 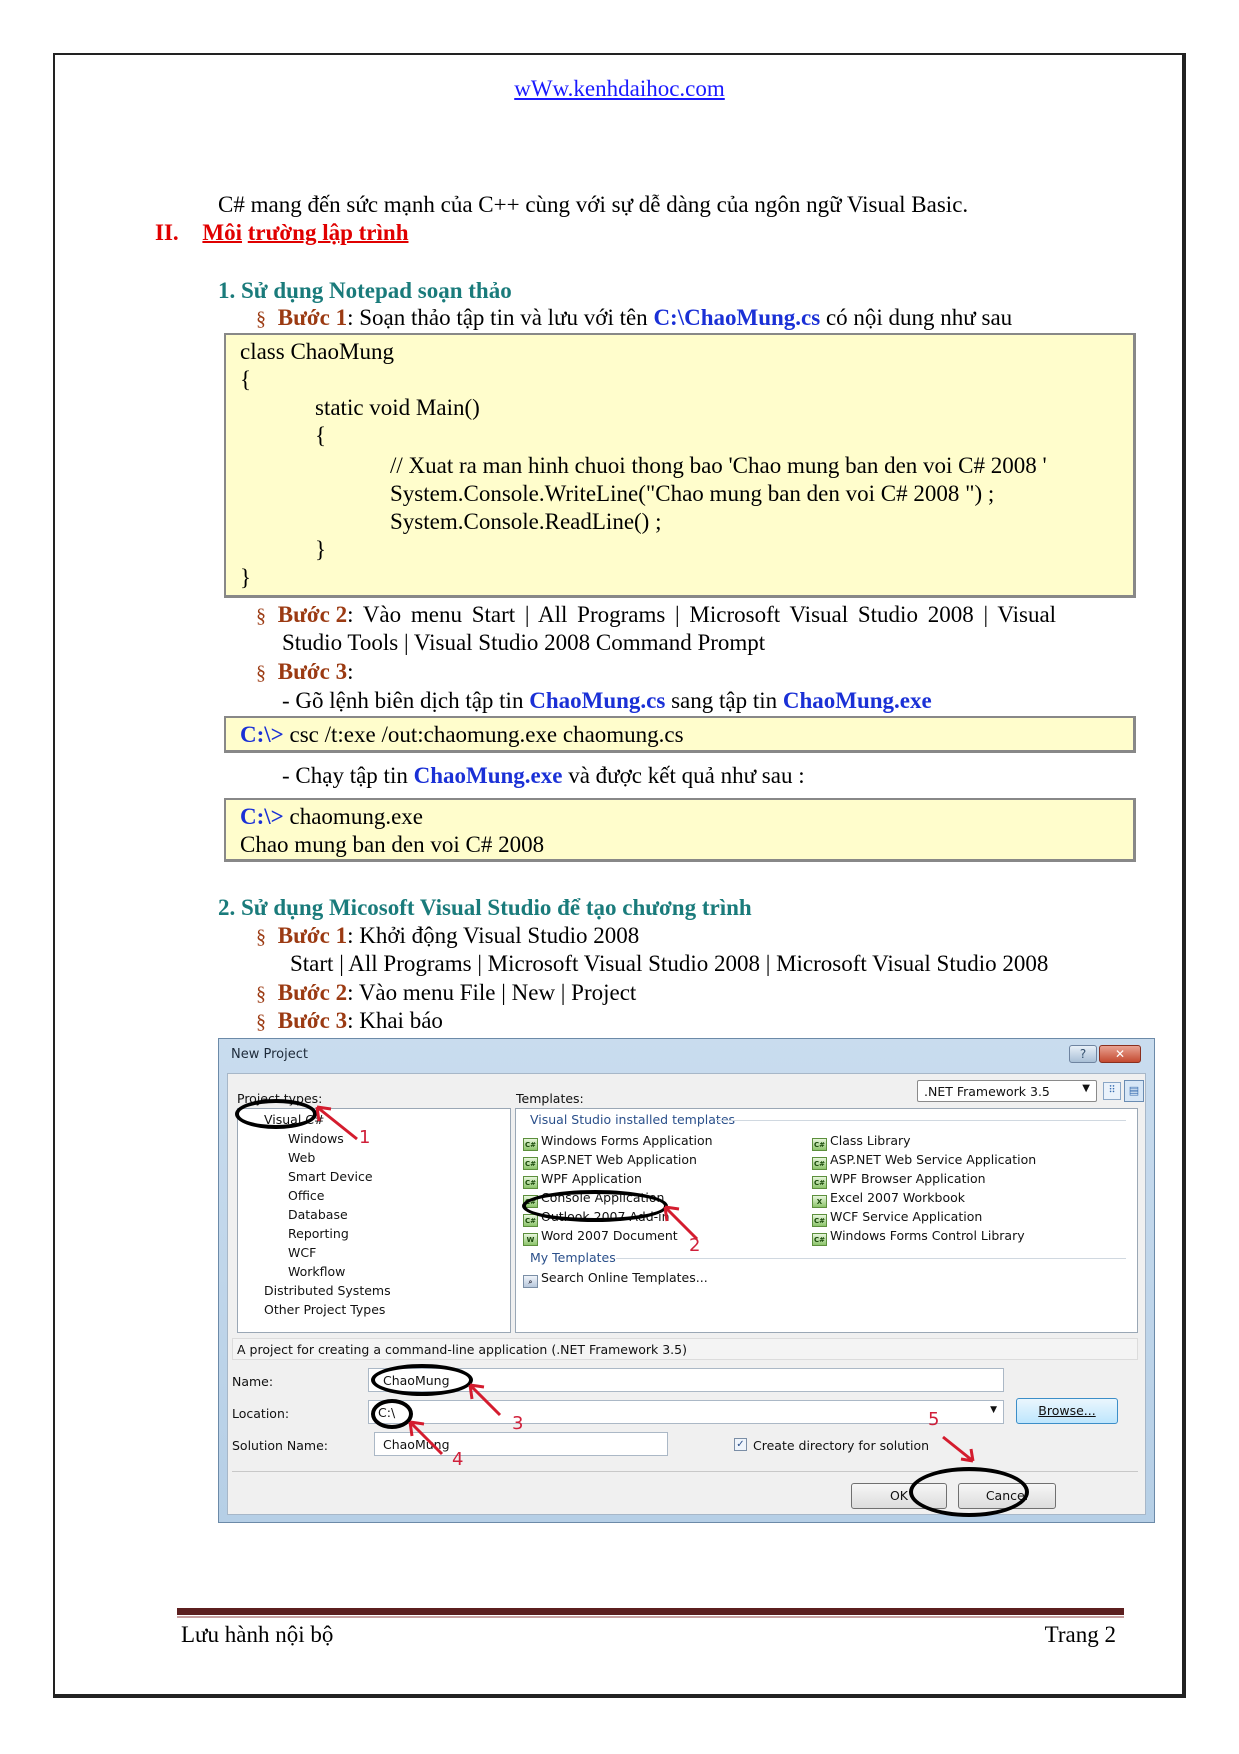 What do you see at coordinates (1112, 1091) in the screenshot?
I see `large-icons-view-icon: ⠿` at bounding box center [1112, 1091].